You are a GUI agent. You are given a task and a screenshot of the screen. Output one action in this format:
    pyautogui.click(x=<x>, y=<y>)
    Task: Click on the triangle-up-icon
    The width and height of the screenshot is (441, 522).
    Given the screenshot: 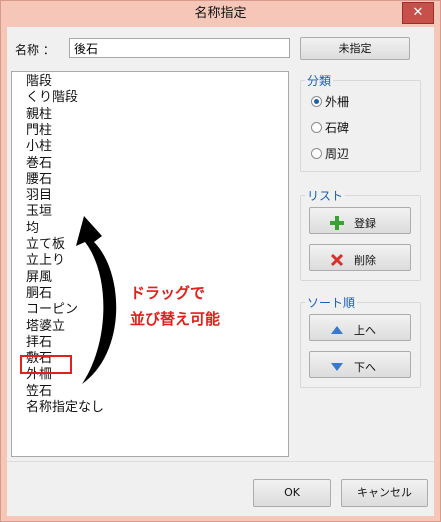 What is the action you would take?
    pyautogui.click(x=337, y=330)
    